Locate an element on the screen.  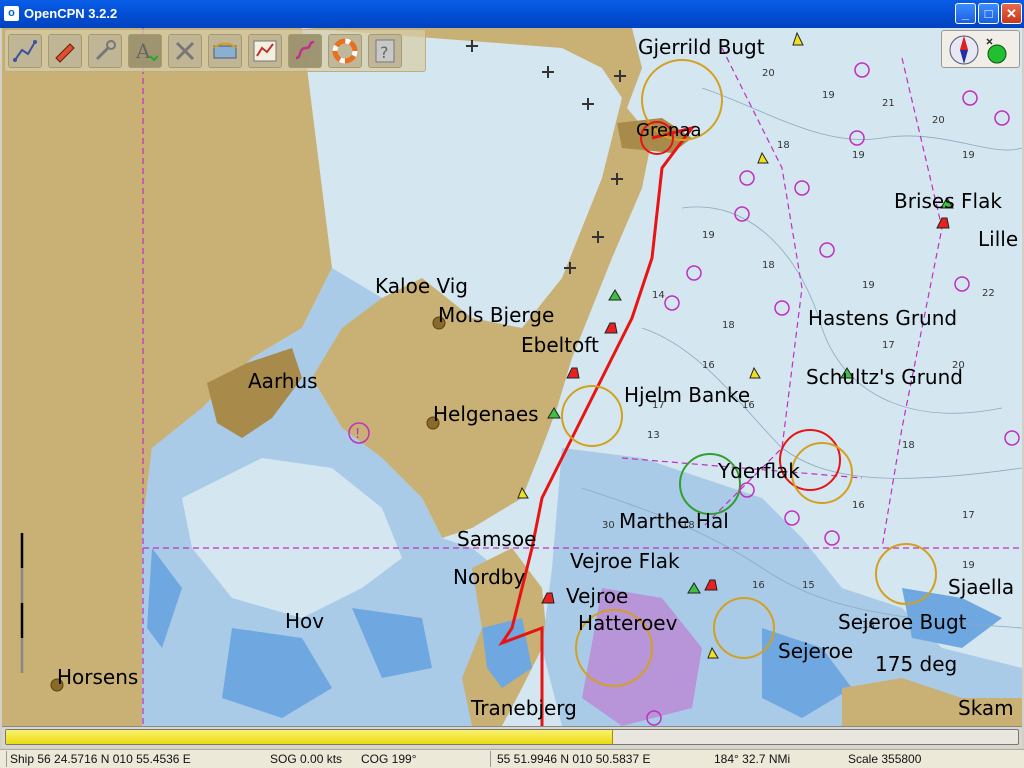
label-ebeltoft: Ebeltoft is located at coordinates (560, 345).